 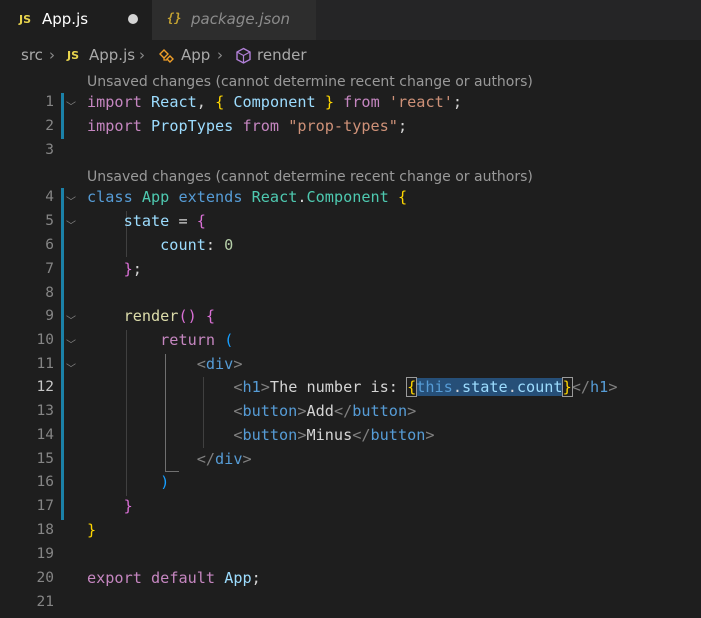 I want to click on code-line-10: return (, so click(x=197, y=340).